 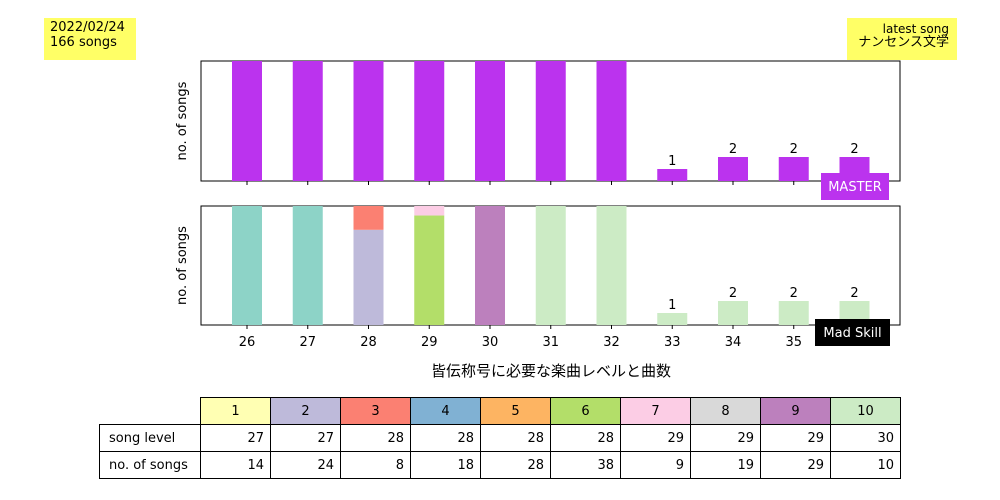 What do you see at coordinates (551, 371) in the screenshot?
I see `x-axis-label: 皆伝称号に必要な楽曲レベルと曲数` at bounding box center [551, 371].